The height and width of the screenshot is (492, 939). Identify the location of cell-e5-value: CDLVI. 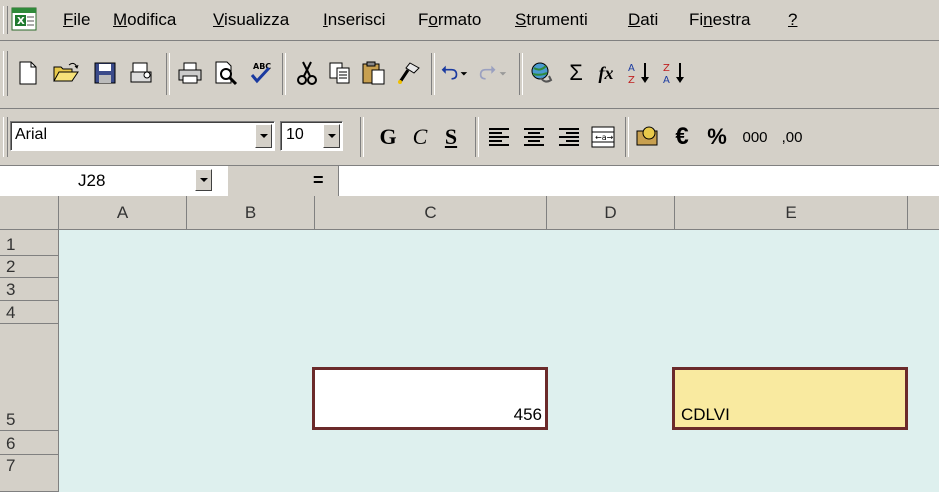
(705, 414).